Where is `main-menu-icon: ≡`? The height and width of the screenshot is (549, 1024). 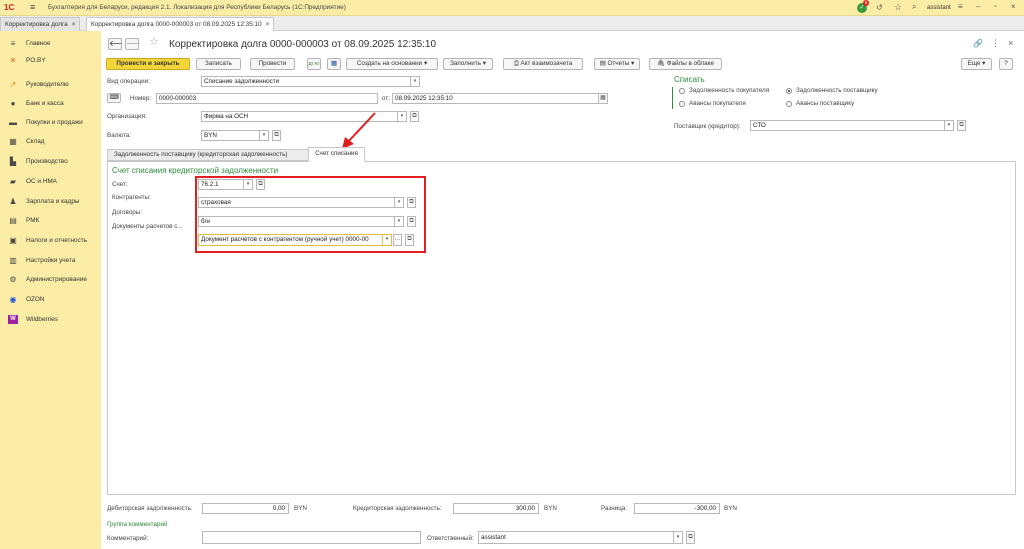
main-menu-icon: ≡ is located at coordinates (34, 7).